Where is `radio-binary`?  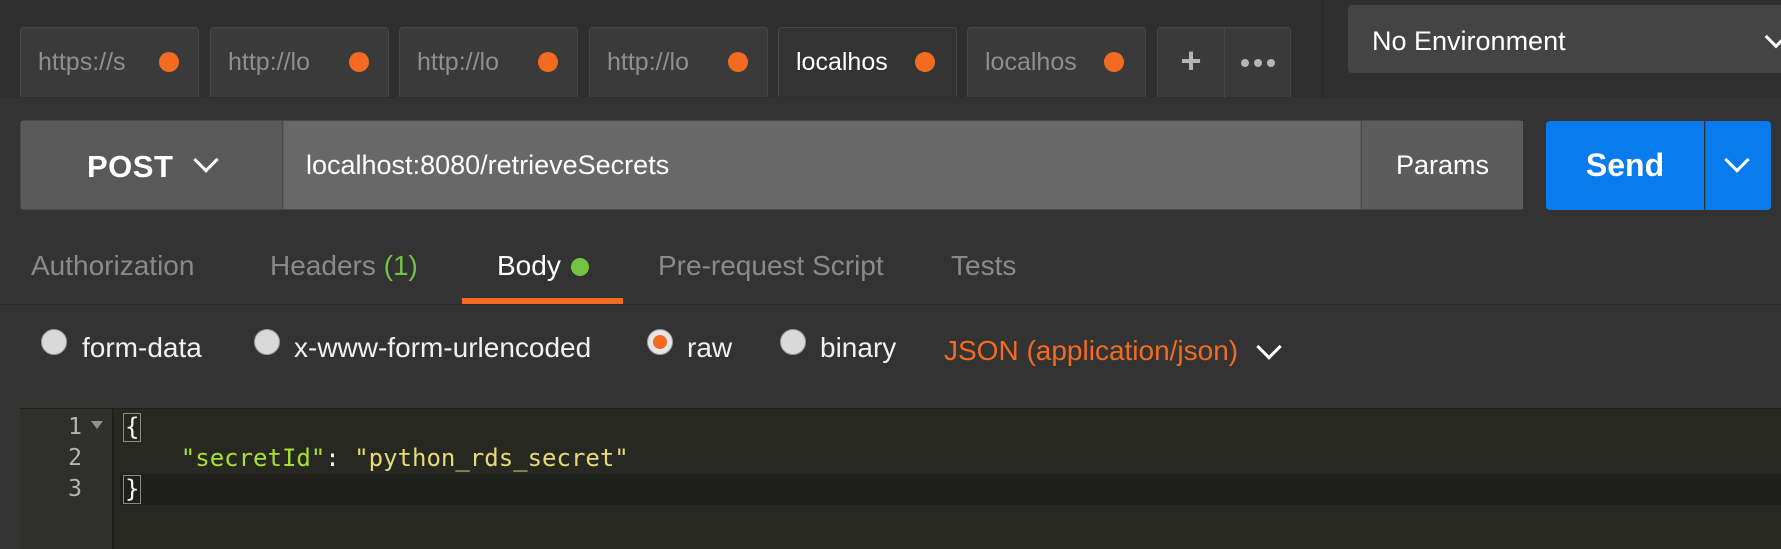
radio-binary is located at coordinates (793, 342).